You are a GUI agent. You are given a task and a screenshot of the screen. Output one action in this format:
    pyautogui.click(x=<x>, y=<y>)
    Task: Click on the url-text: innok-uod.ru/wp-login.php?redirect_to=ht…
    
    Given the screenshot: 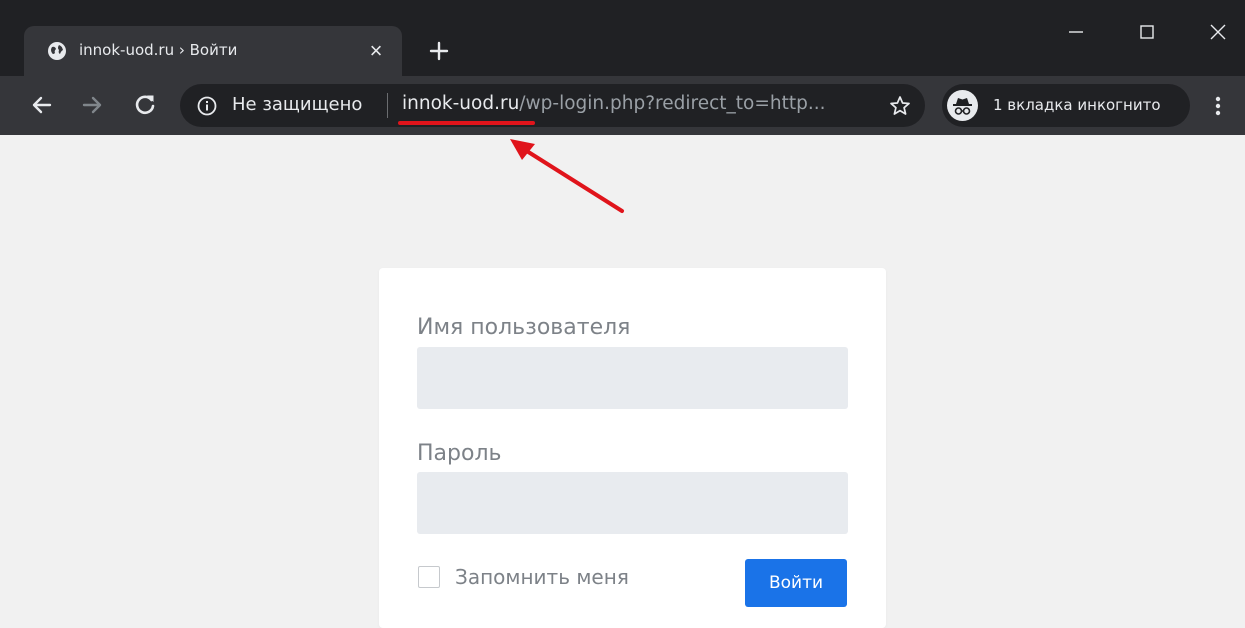 What is the action you would take?
    pyautogui.click(x=613, y=103)
    